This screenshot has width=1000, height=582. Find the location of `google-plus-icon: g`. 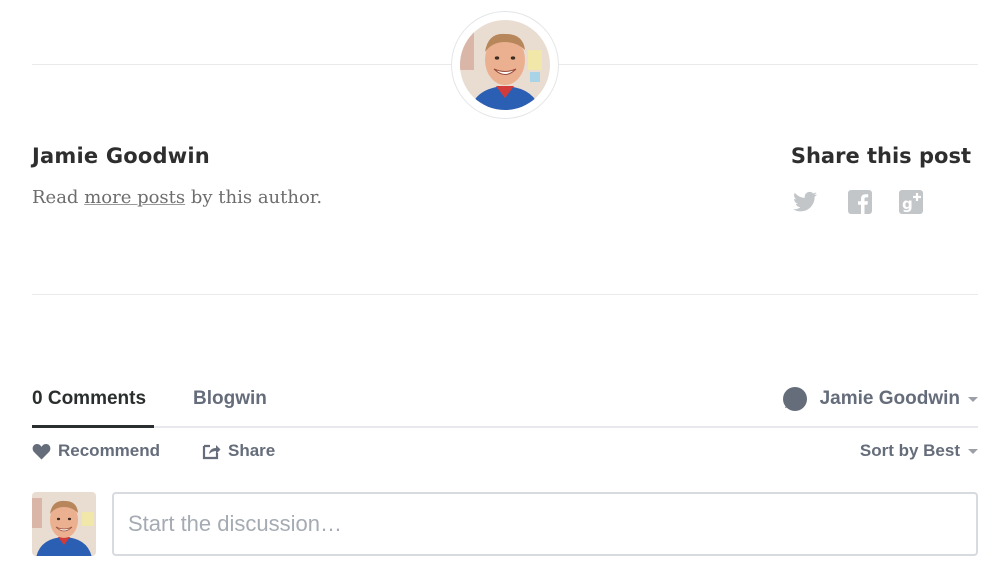

google-plus-icon: g is located at coordinates (911, 202).